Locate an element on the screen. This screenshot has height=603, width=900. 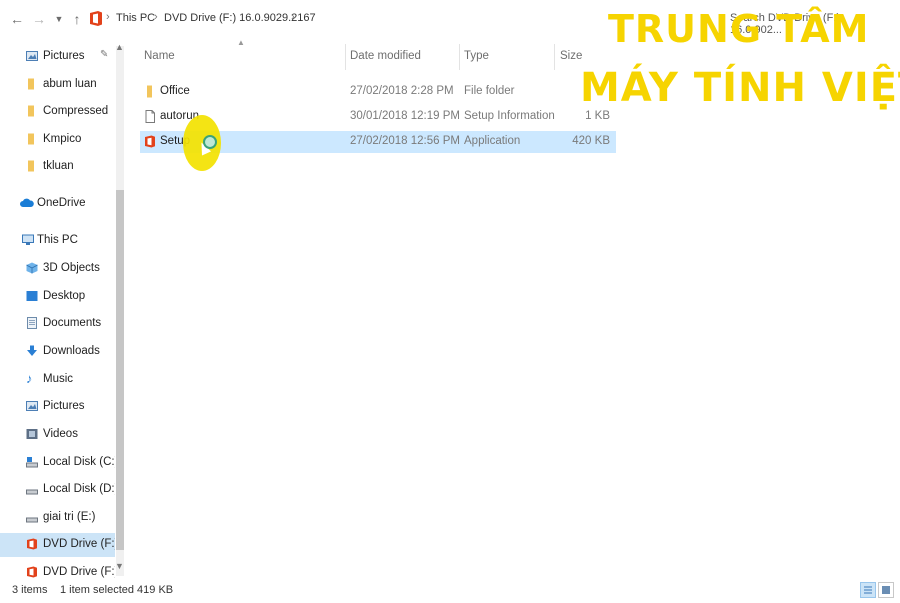
back-button: ← is located at coordinates (17, 19).